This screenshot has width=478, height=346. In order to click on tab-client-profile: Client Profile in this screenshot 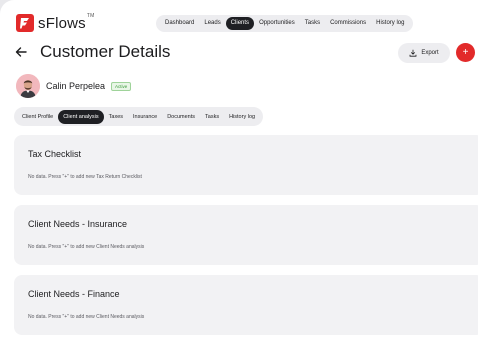, I will do `click(37, 117)`.